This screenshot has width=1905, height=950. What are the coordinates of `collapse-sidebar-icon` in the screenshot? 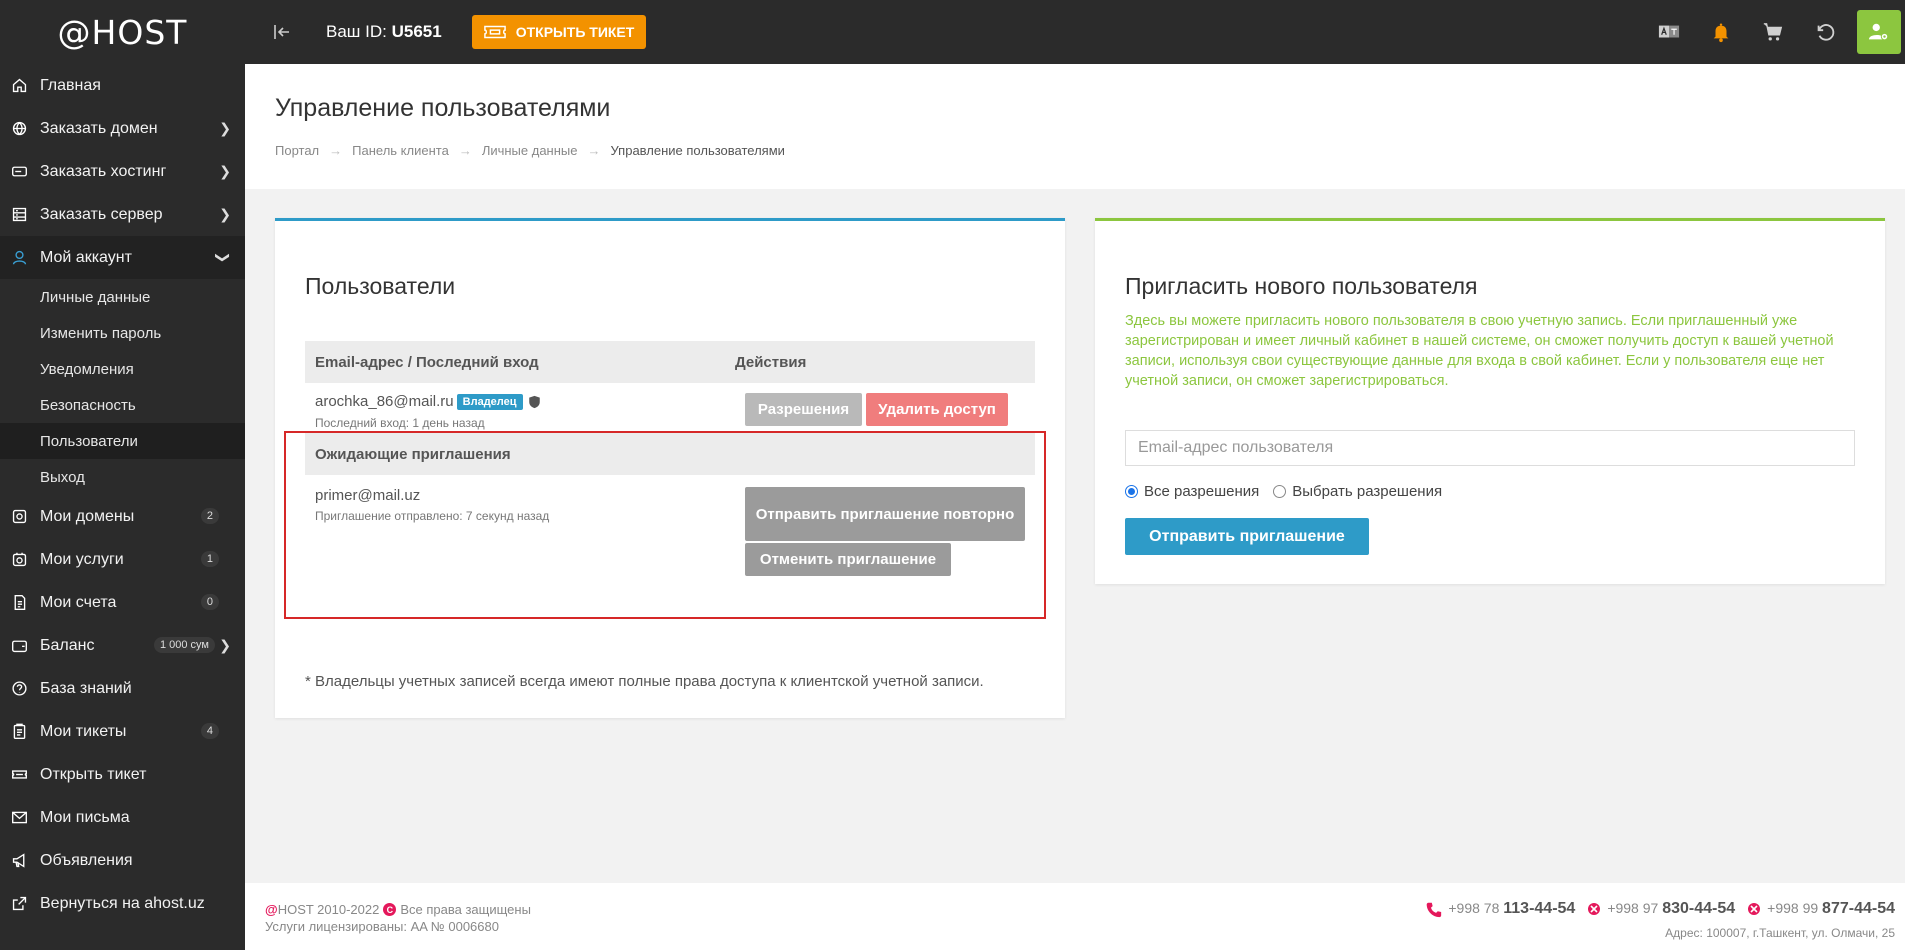 It's located at (282, 32).